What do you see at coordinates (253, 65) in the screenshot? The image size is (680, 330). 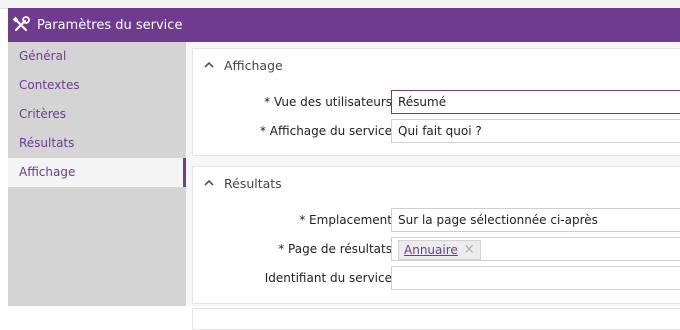 I see `section-affichage-title: Affichage` at bounding box center [253, 65].